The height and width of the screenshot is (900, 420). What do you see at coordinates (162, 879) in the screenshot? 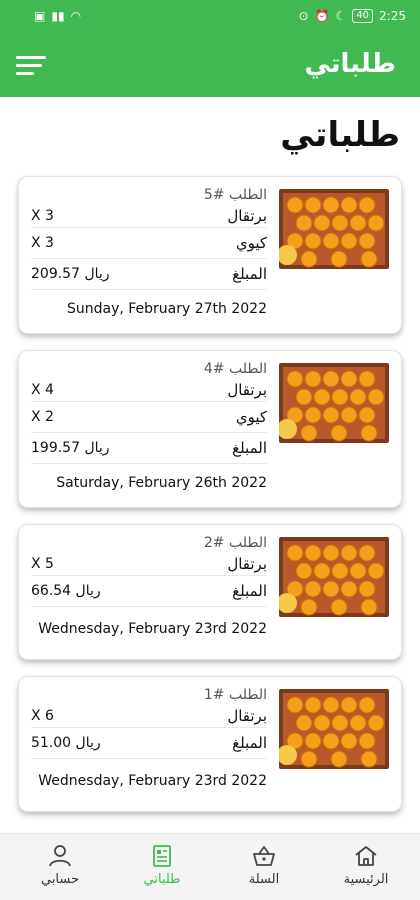
I see `nav-orders-label: طلباتي` at bounding box center [162, 879].